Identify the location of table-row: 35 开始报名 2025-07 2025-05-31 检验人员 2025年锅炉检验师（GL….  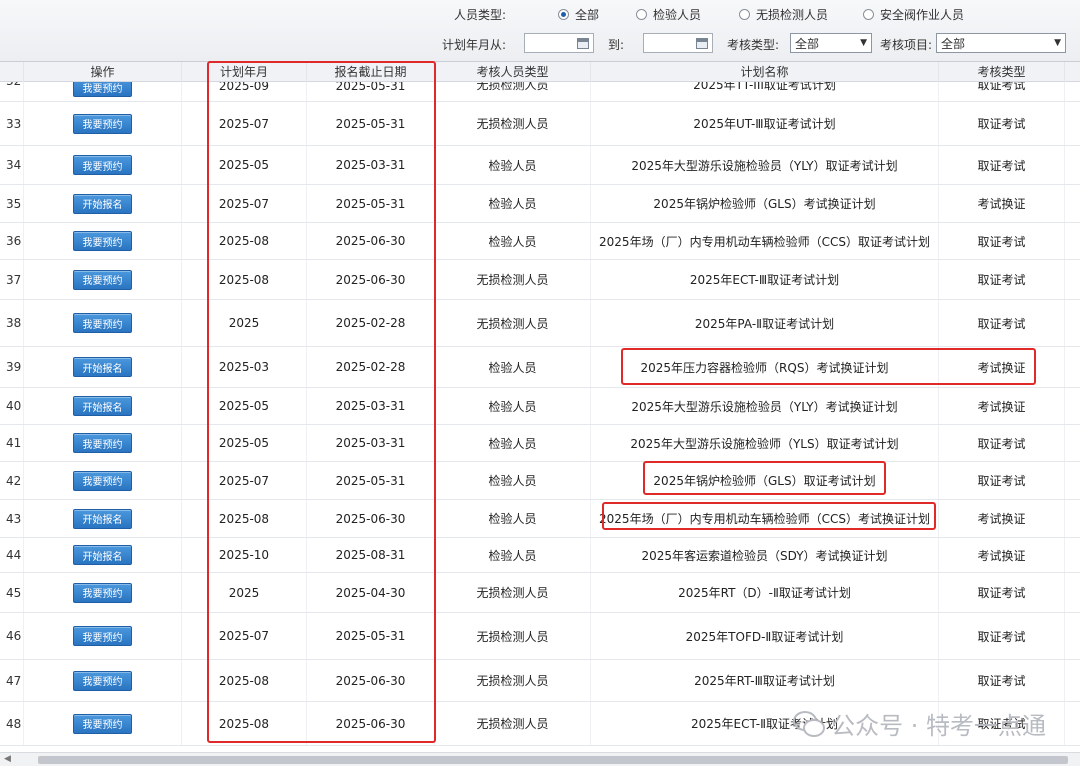
(540, 204).